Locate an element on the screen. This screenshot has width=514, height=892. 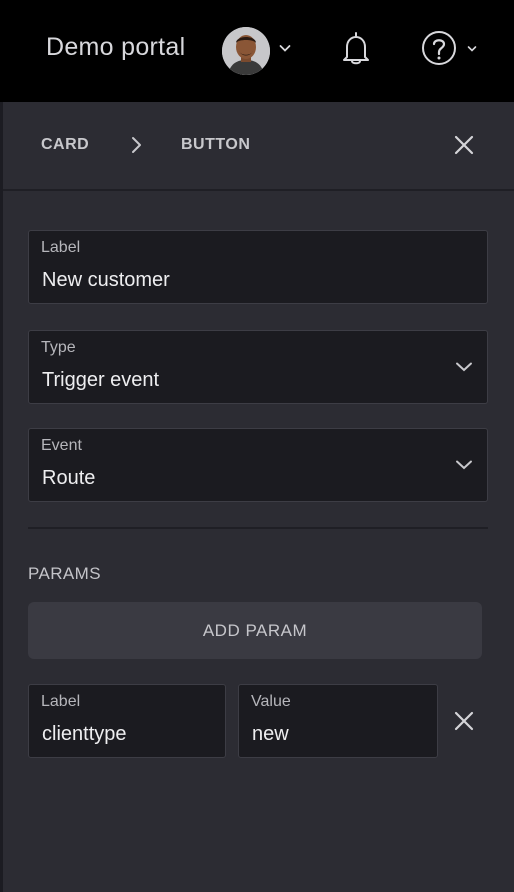
remove-param-icon is located at coordinates (464, 721).